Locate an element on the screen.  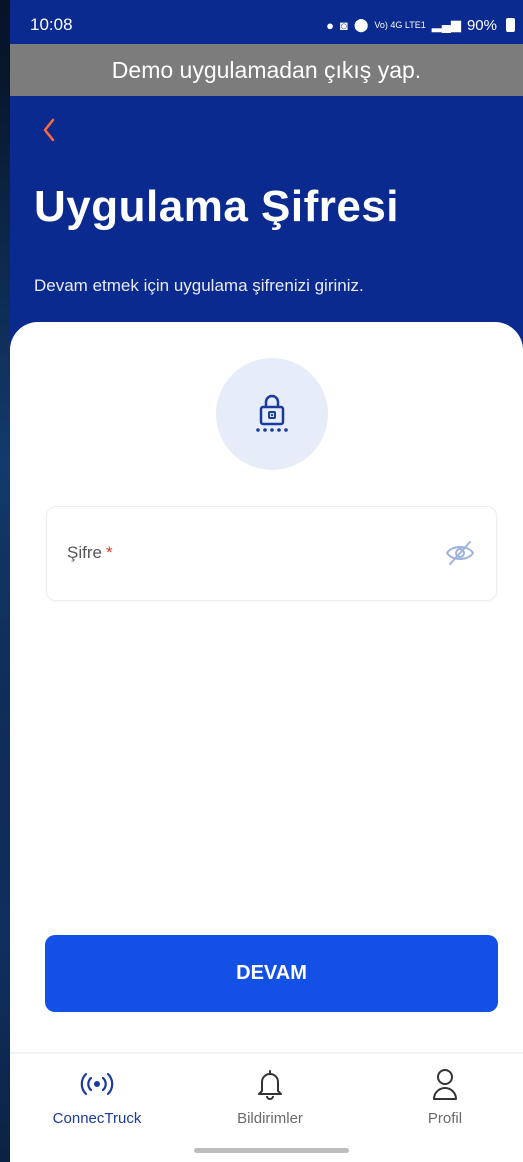
battery-icon is located at coordinates (510, 25).